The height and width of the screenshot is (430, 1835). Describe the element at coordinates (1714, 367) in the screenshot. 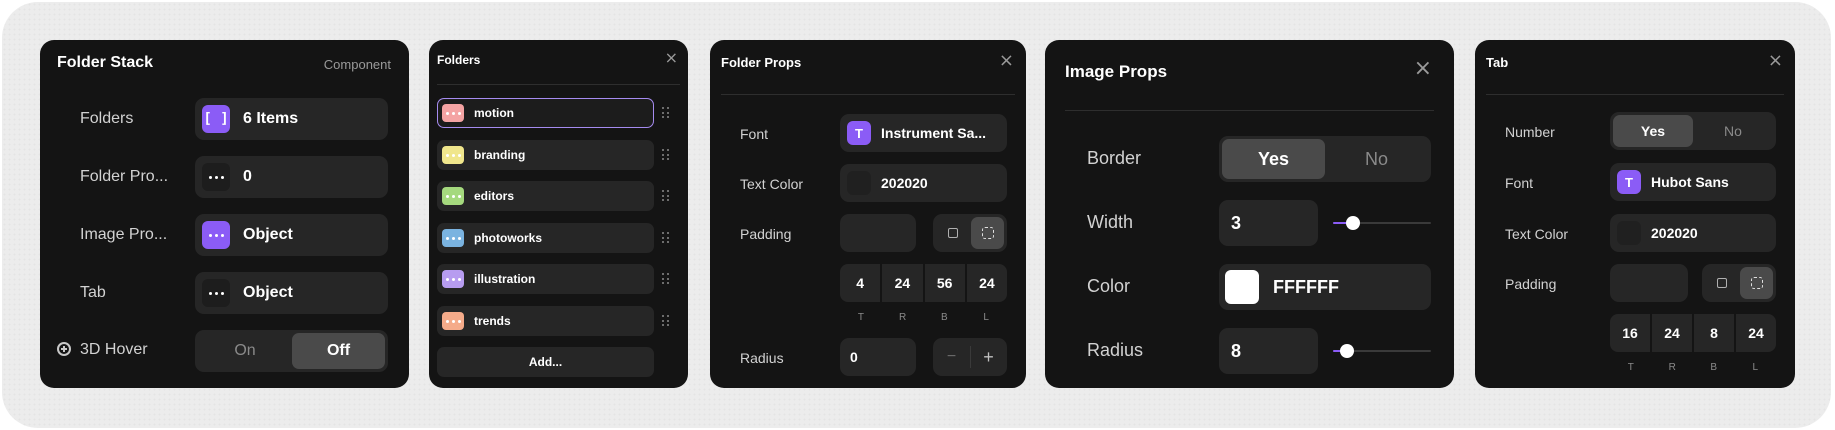

I see `side-letter: B` at that location.